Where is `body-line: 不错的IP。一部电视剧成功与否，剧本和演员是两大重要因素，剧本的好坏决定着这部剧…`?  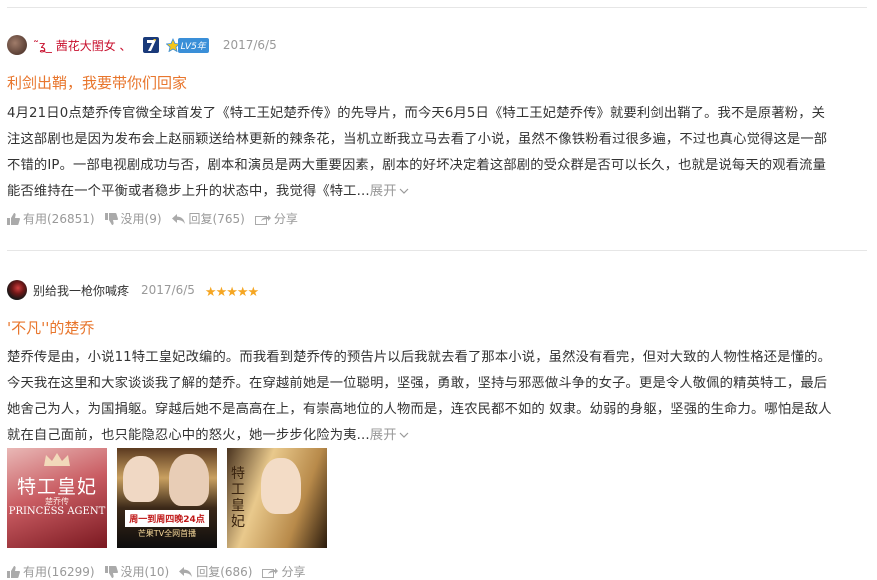
body-line: 不错的IP。一部电视剧成功与否，剧本和演员是两大重要因素，剧本的好坏决定着这部剧… is located at coordinates (417, 165).